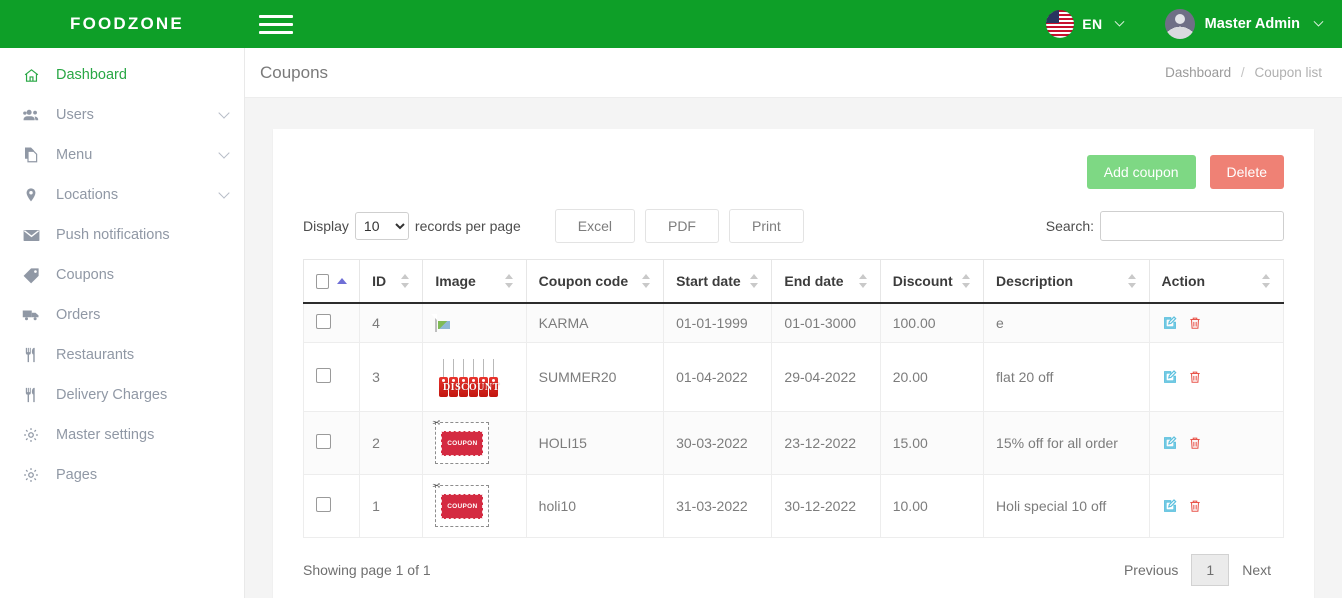 Image resolution: width=1342 pixels, height=598 pixels. What do you see at coordinates (718, 281) in the screenshot?
I see `column-header-start-date: Start date` at bounding box center [718, 281].